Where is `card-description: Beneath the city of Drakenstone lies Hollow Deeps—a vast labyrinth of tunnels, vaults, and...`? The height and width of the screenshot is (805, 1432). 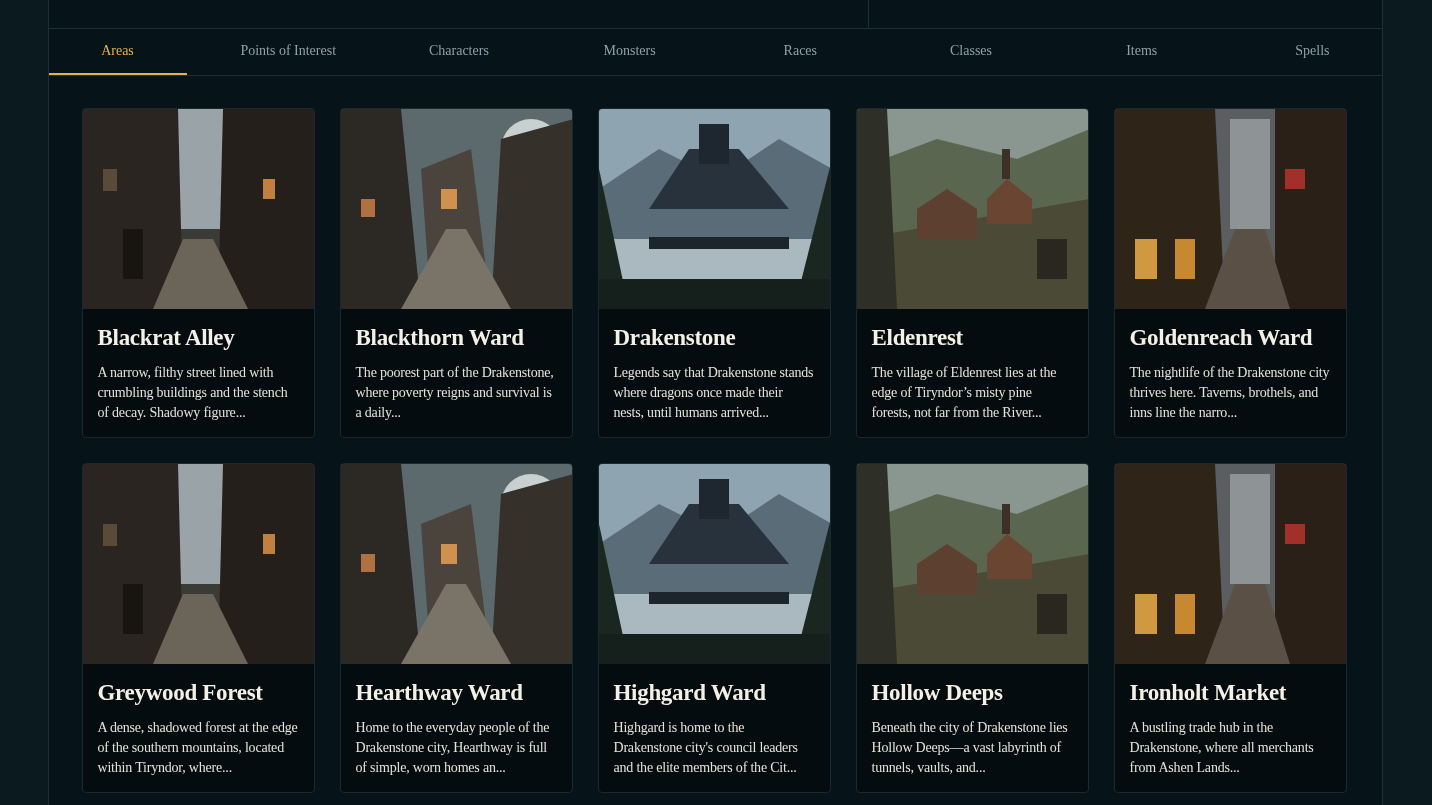 card-description: Beneath the city of Drakenstone lies Hollow Deeps—a vast labyrinth of tunnels, vaults, and... is located at coordinates (970, 748).